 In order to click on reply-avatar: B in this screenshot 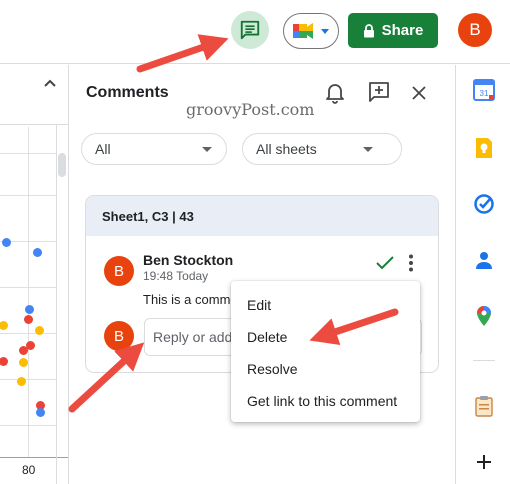, I will do `click(119, 336)`.